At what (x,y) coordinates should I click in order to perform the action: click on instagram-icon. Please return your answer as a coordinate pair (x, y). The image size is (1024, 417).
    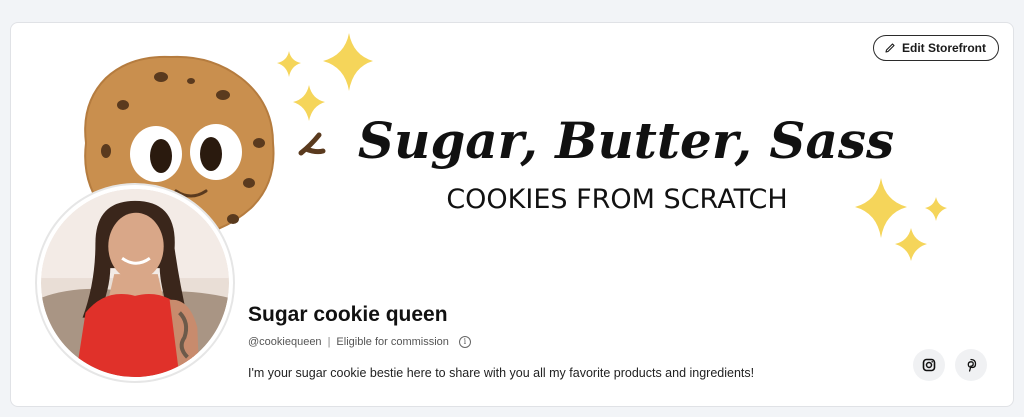
    Looking at the image, I should click on (929, 365).